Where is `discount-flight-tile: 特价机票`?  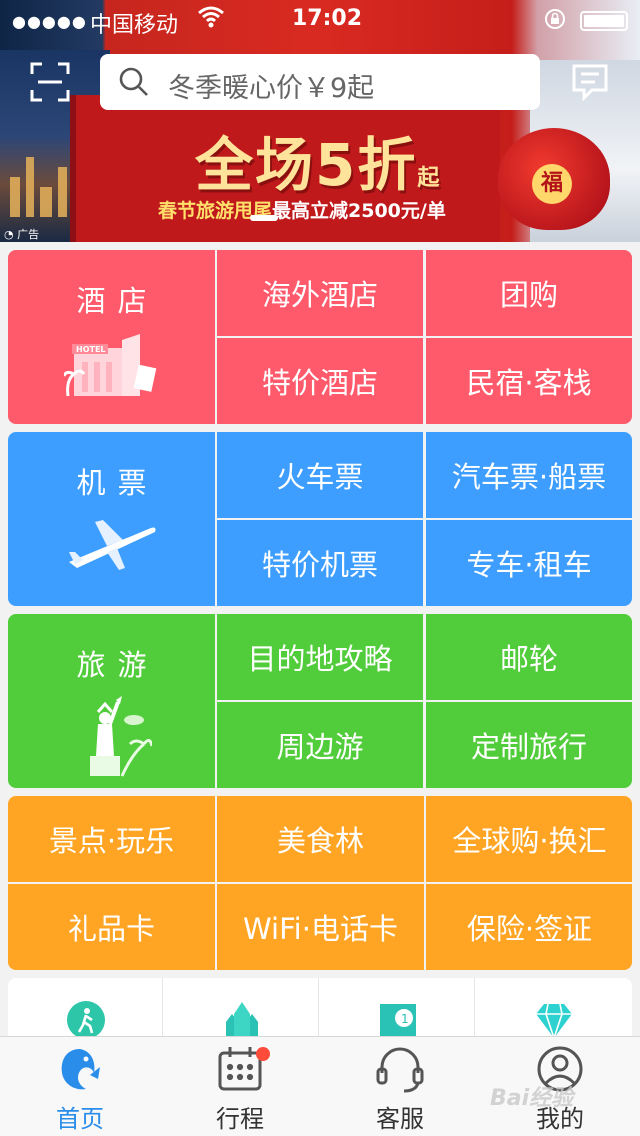
discount-flight-tile: 特价机票 is located at coordinates (320, 563).